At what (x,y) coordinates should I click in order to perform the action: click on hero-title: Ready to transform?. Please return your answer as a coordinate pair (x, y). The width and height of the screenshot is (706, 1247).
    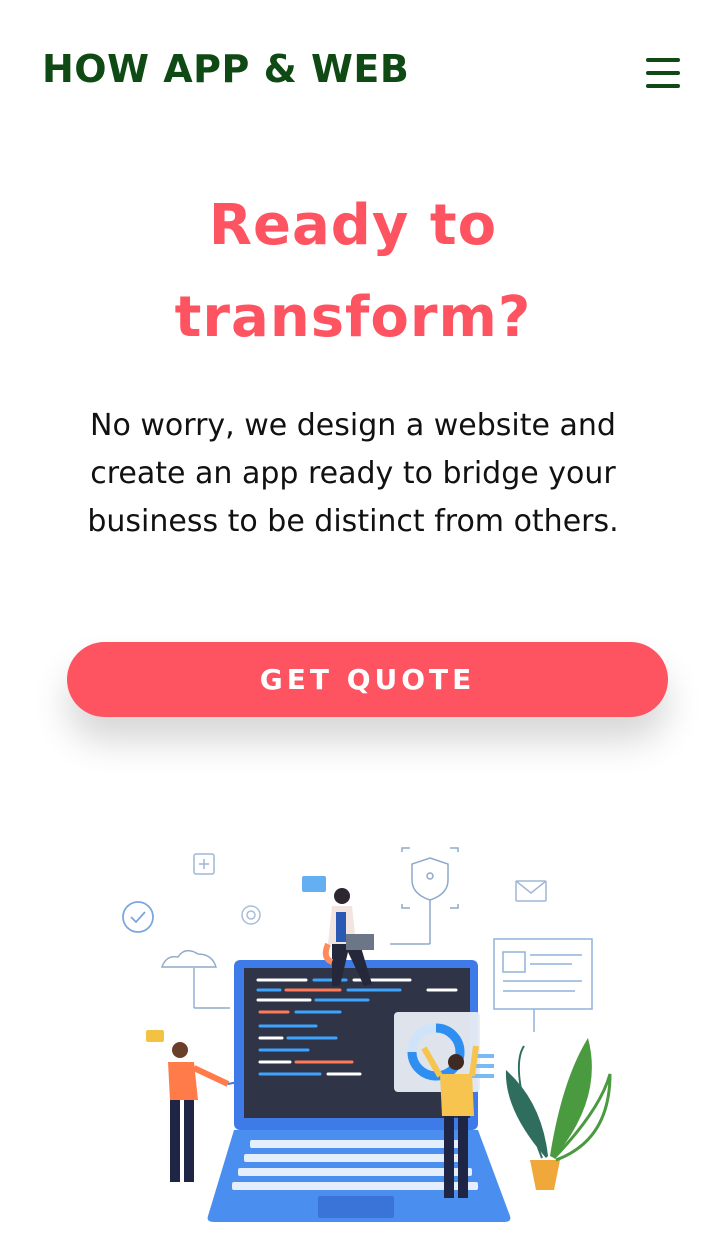
    Looking at the image, I should click on (353, 272).